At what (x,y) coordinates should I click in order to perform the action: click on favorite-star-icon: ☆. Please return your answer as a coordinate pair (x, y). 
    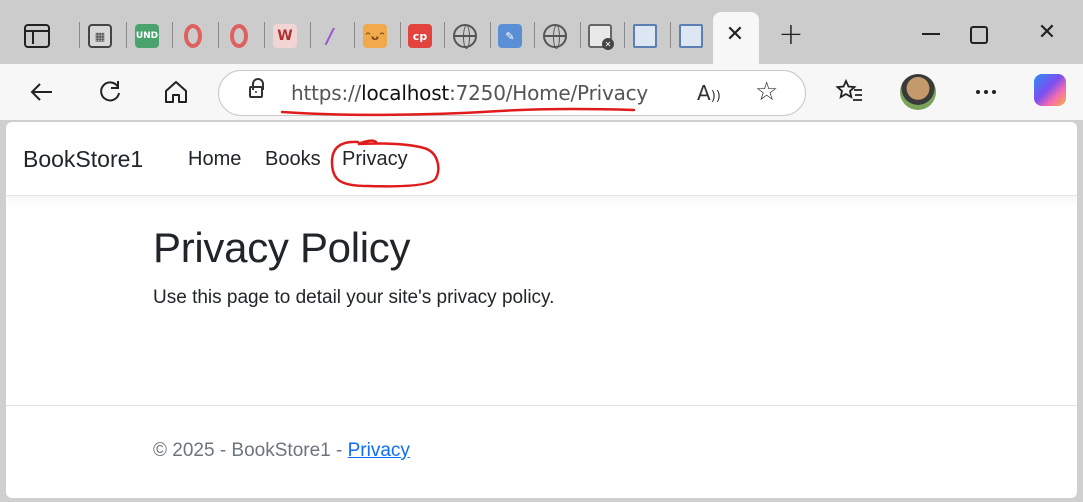
    Looking at the image, I should click on (766, 92).